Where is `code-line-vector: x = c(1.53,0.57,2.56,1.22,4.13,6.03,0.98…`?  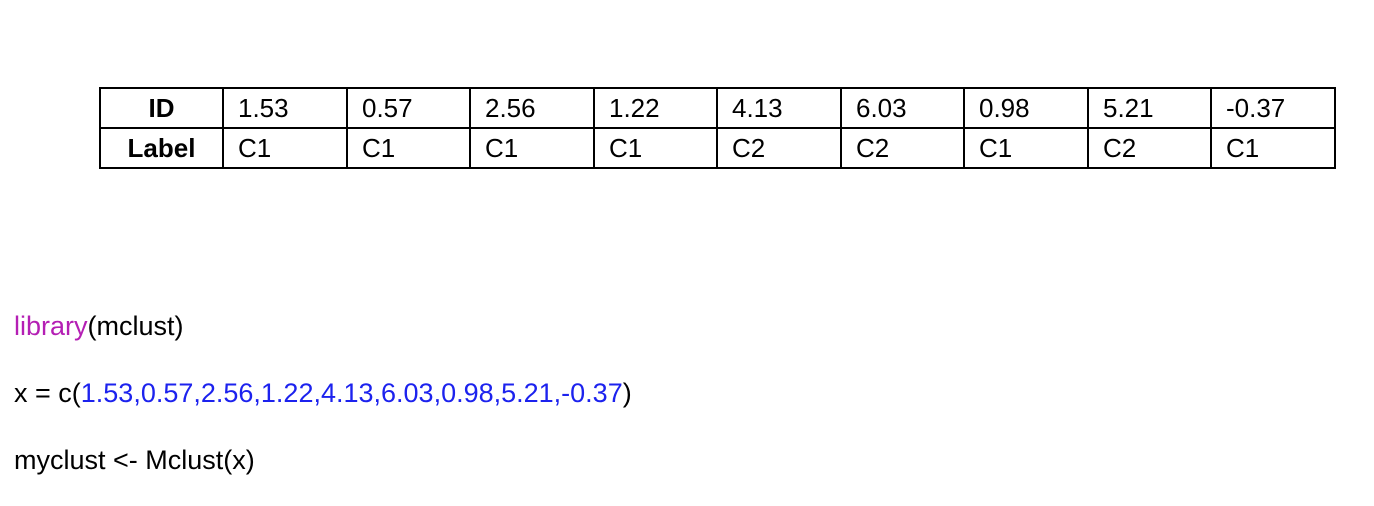 code-line-vector: x = c(1.53,0.57,2.56,1.22,4.13,6.03,0.98… is located at coordinates (323, 393).